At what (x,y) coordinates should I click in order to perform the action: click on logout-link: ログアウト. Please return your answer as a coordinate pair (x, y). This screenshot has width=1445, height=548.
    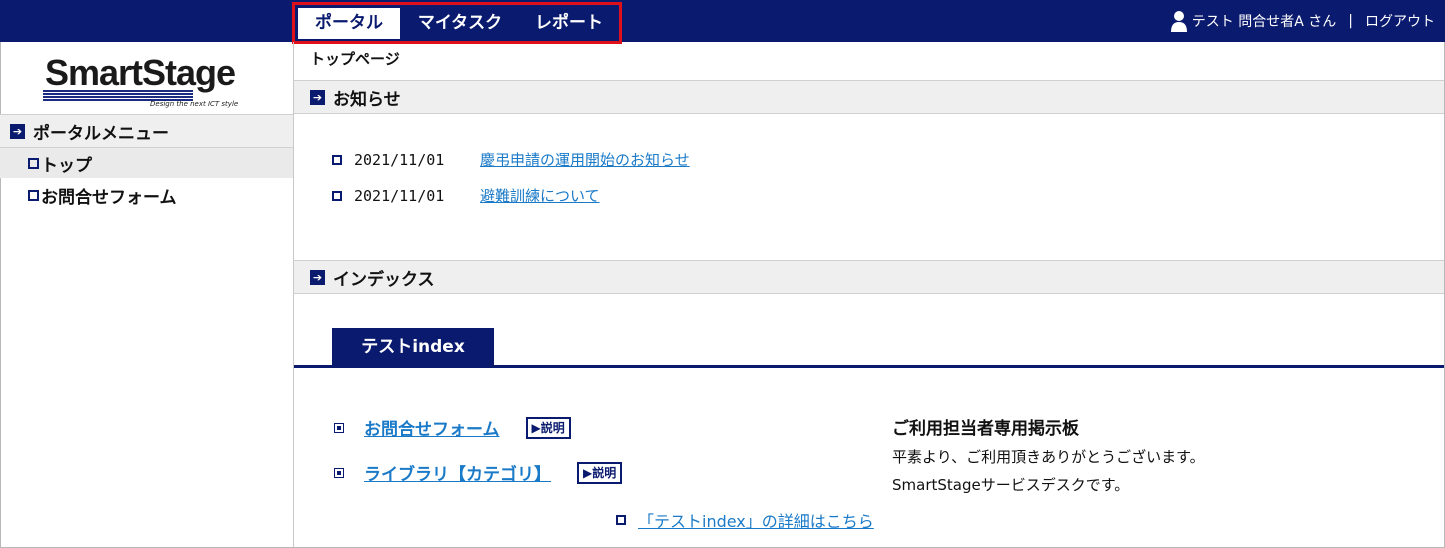
    Looking at the image, I should click on (1400, 21).